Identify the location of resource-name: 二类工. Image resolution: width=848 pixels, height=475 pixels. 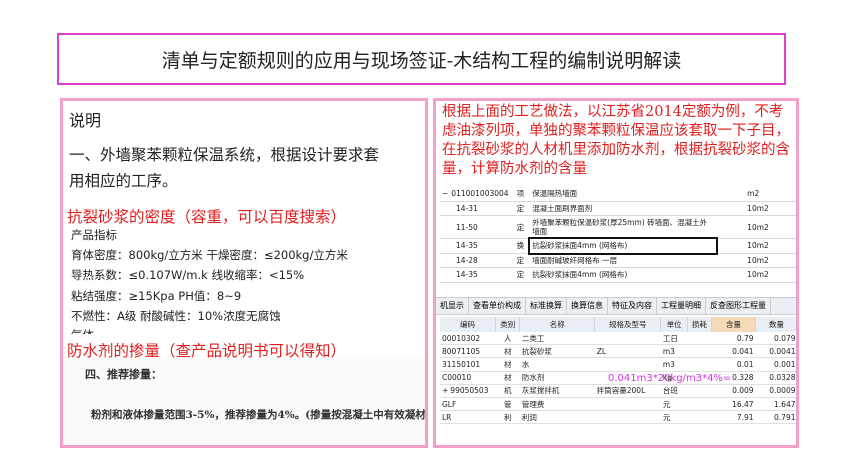
(557, 339).